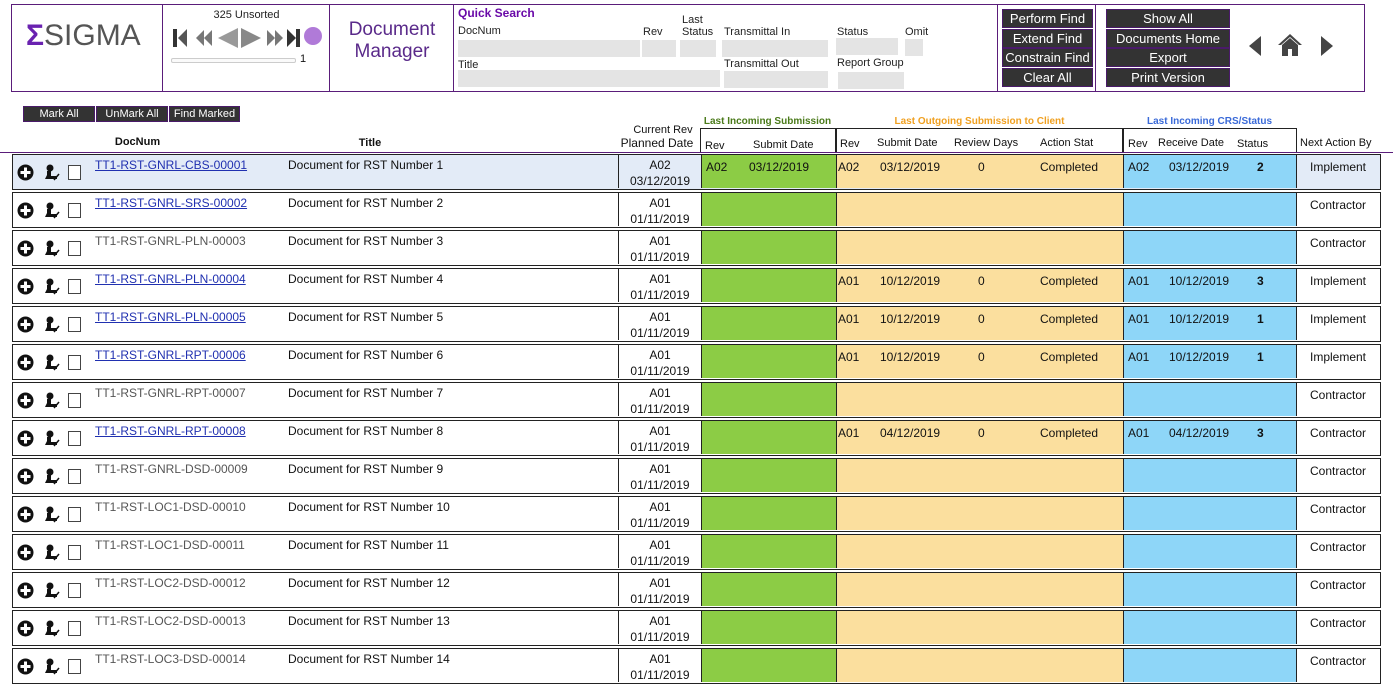 Image resolution: width=1393 pixels, height=688 pixels. What do you see at coordinates (170, 583) in the screenshot?
I see `docnum-value: TT1-RST-LOC2-DSD-00012` at bounding box center [170, 583].